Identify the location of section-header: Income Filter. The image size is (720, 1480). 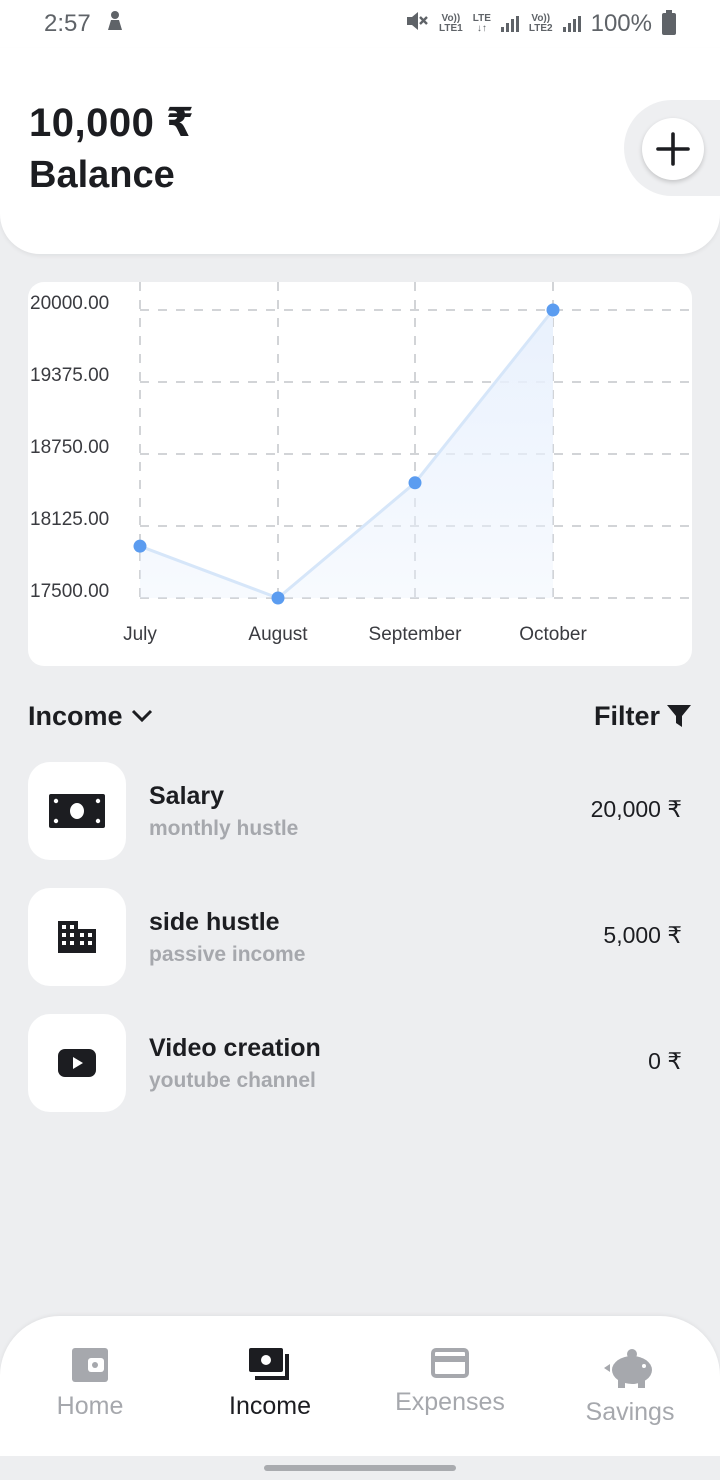
(360, 716).